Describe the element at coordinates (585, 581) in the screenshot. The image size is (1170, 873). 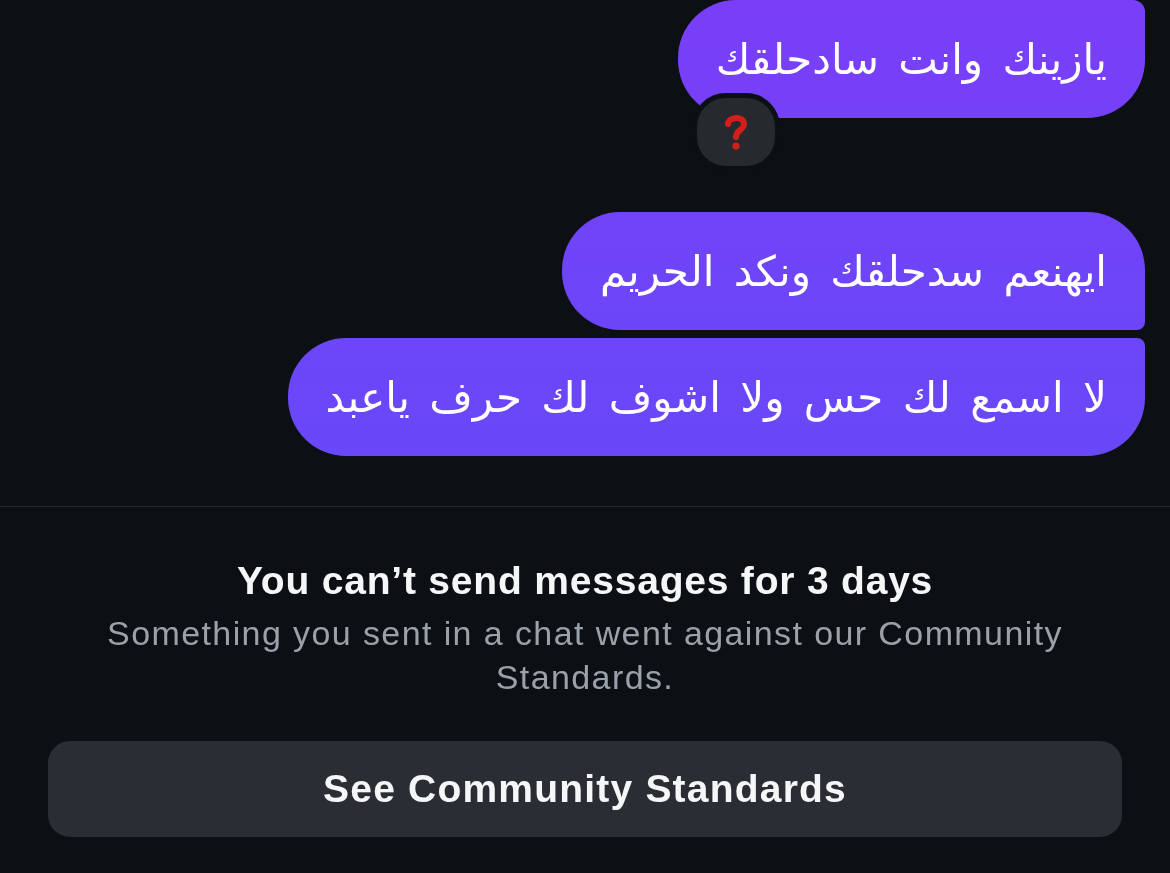
I see `notice-title: You can’t send messages for 3 days` at that location.